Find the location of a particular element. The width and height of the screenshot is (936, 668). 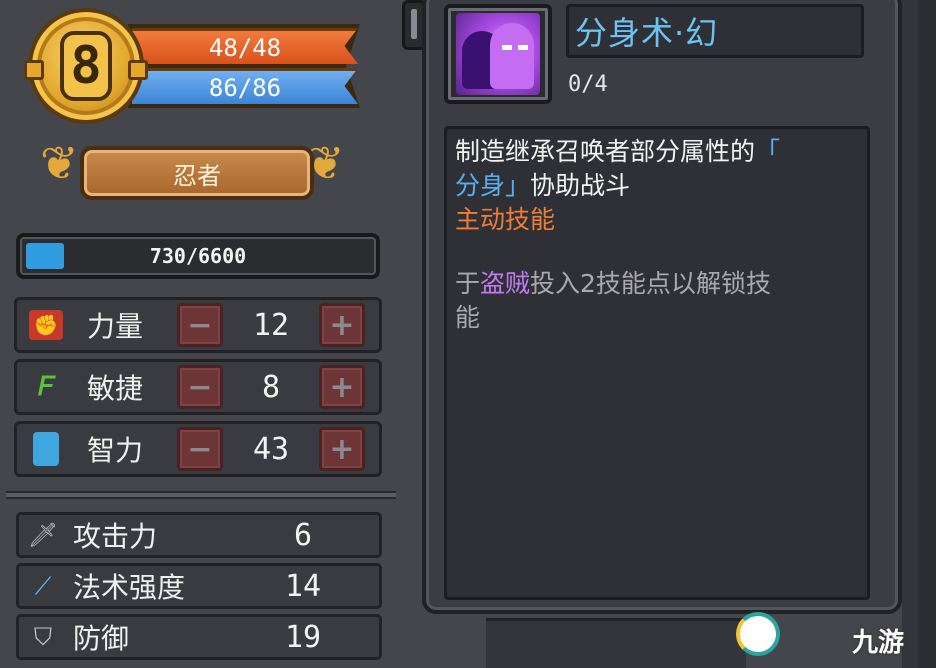

stat-row-agility: 𝐹 敏捷 − 8 + is located at coordinates (198, 387).